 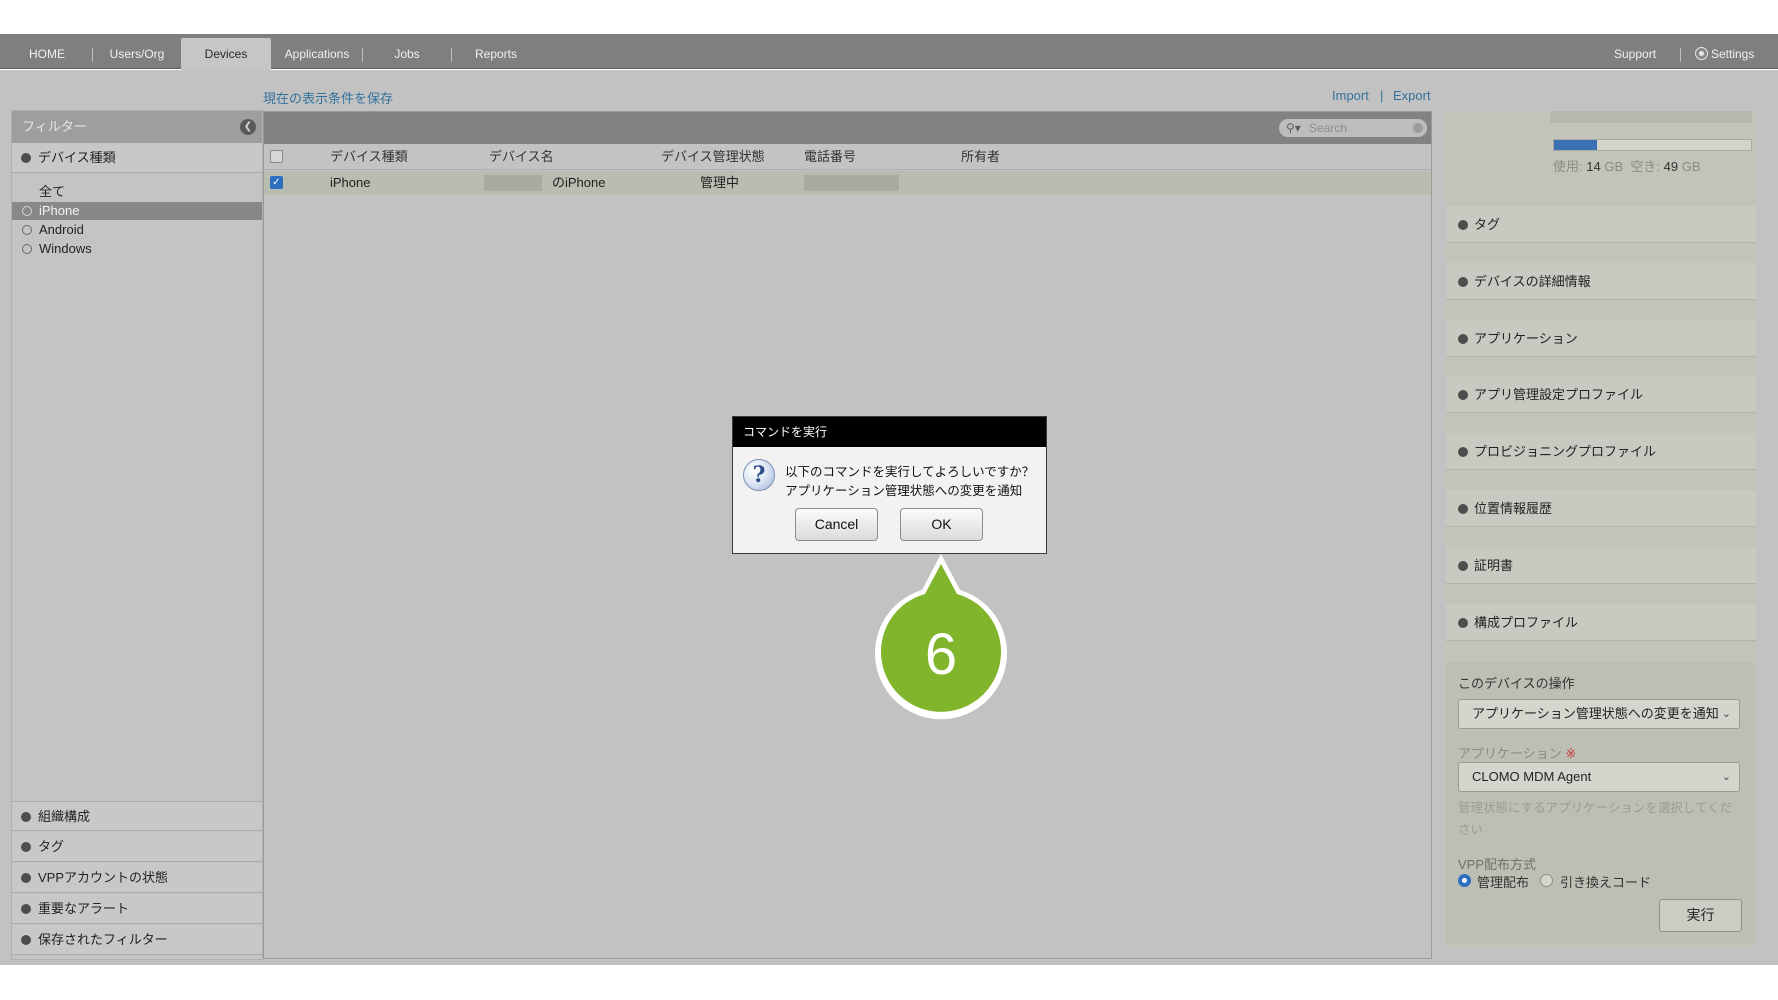 I want to click on step-number: 6, so click(x=941, y=654).